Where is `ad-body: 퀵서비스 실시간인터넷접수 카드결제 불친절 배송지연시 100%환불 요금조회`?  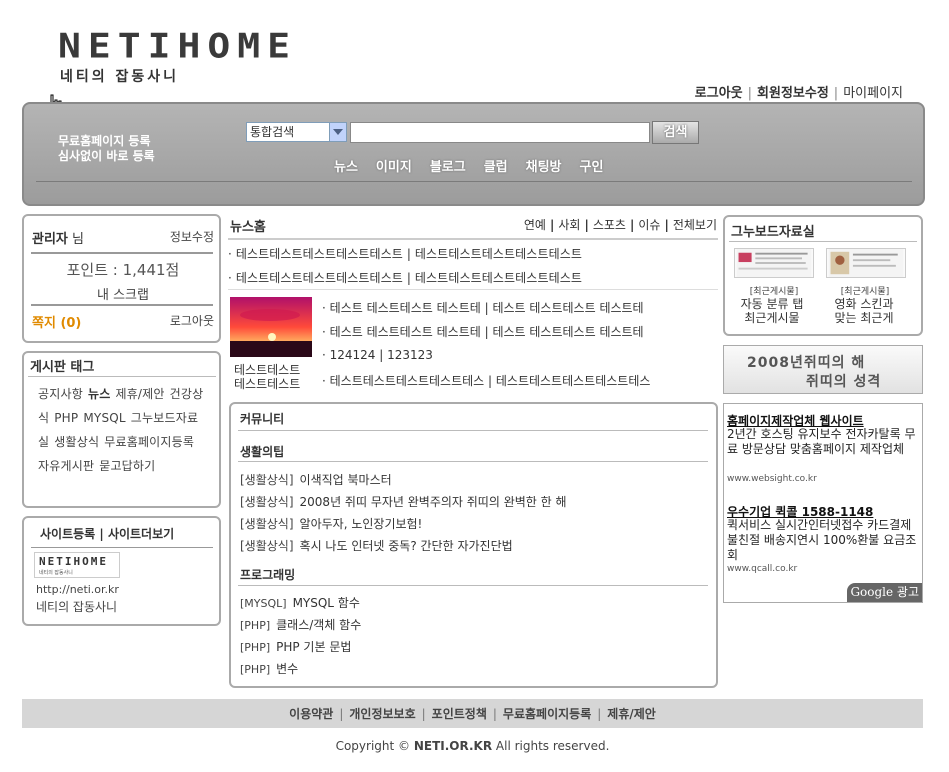
ad-body: 퀵서비스 실시간인터넷접수 카드결제 불친절 배송지연시 100%환불 요금조회 is located at coordinates (824, 540).